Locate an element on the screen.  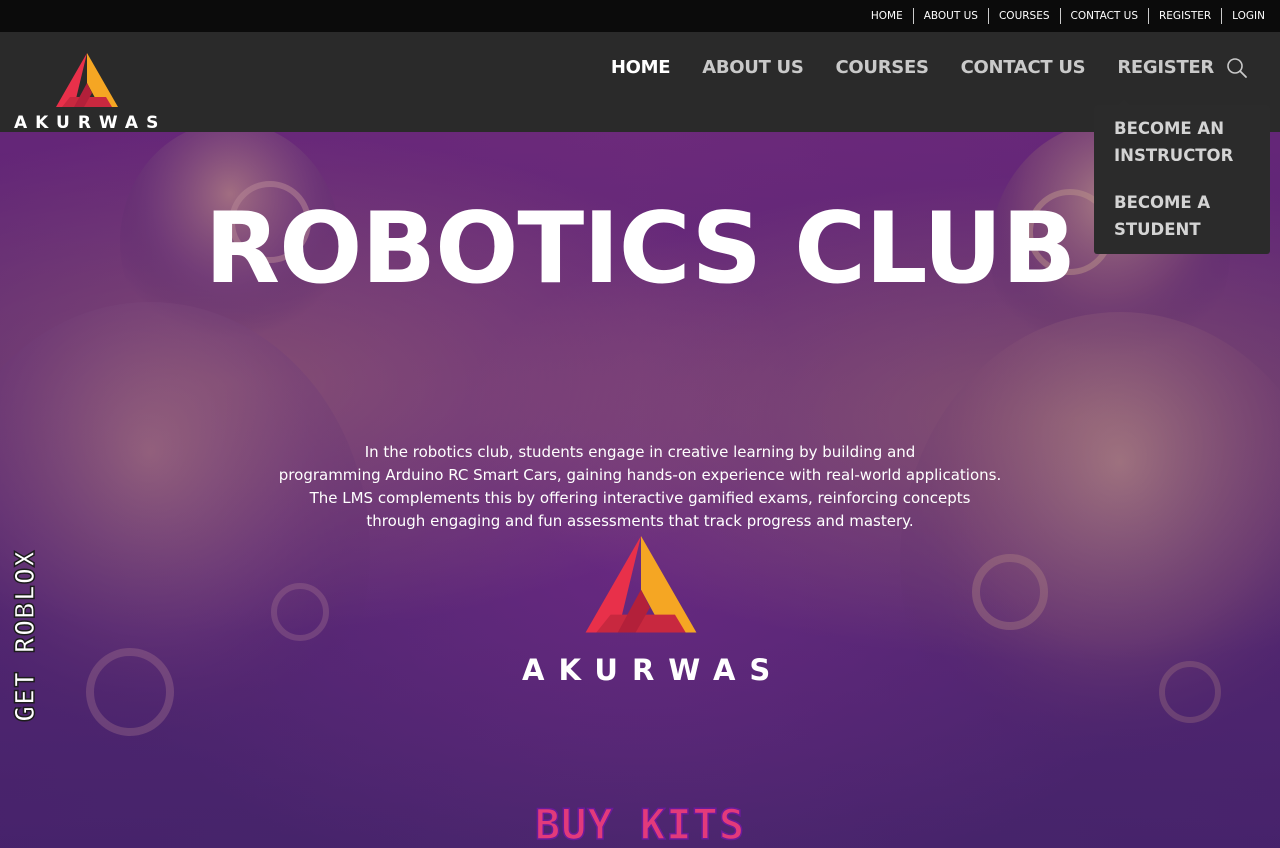
search-icon is located at coordinates (1237, 68).